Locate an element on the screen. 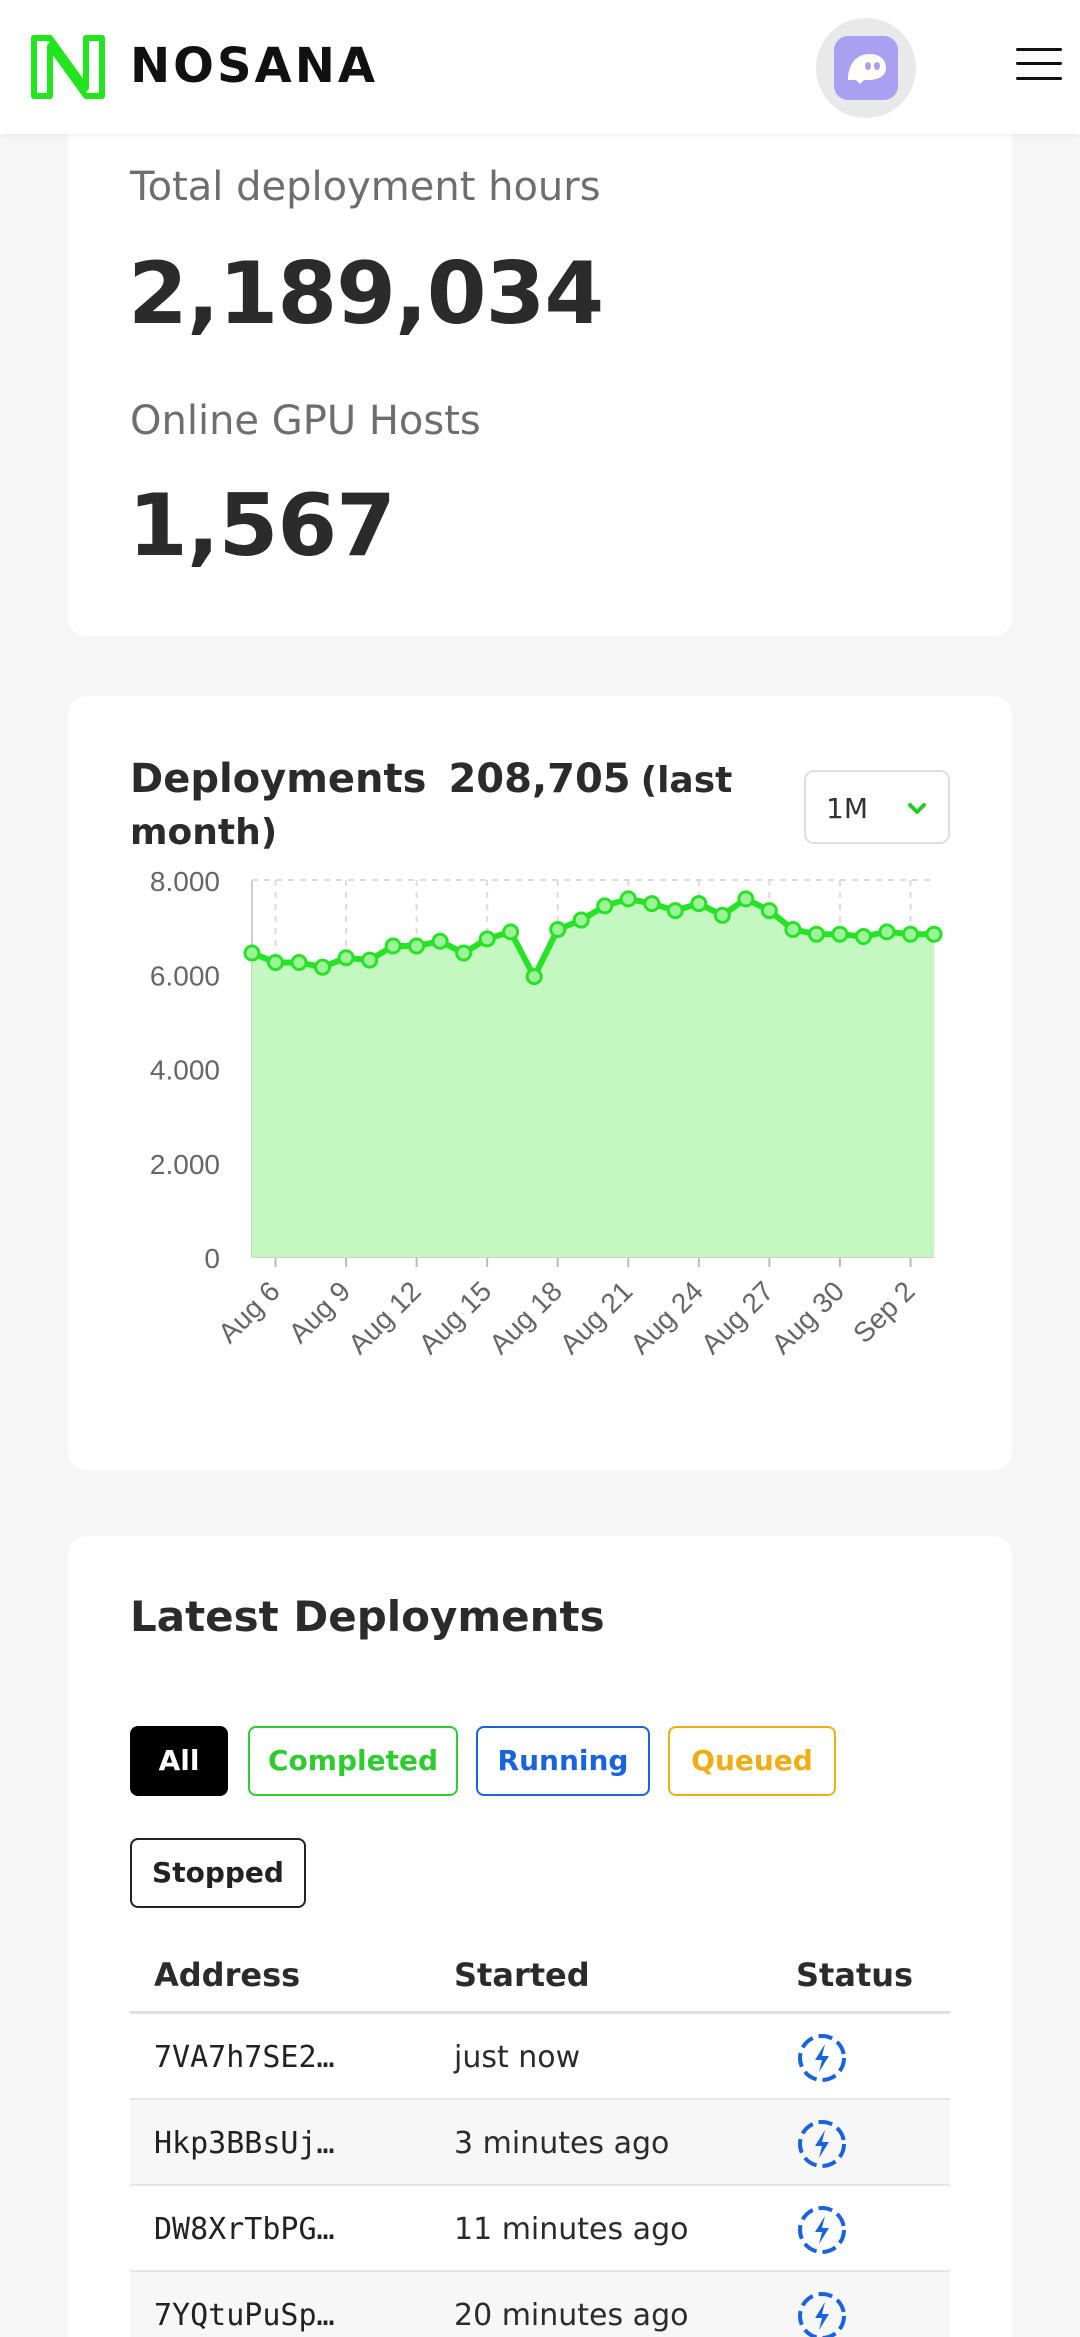 The image size is (1080, 2337). deployments-heading: Deployments 208,705 (last month) is located at coordinates (450, 806).